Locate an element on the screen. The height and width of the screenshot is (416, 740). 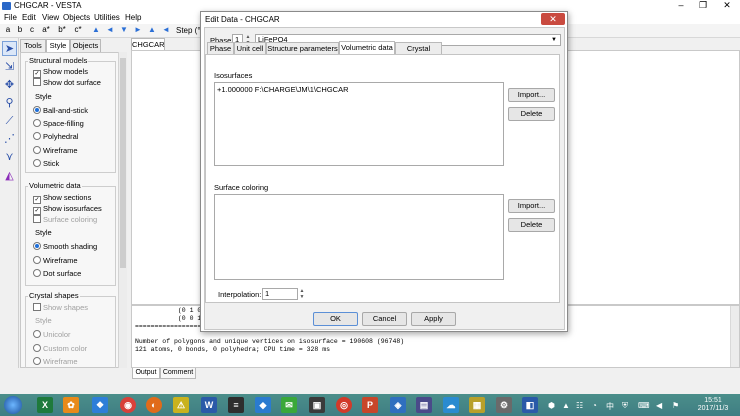
view-b-star-button: b* is located at coordinates (62, 29).